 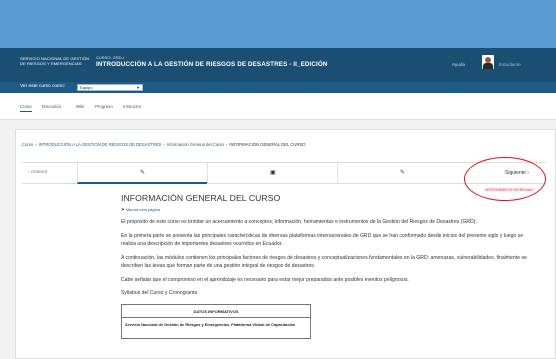 I want to click on avatar, so click(x=488, y=62).